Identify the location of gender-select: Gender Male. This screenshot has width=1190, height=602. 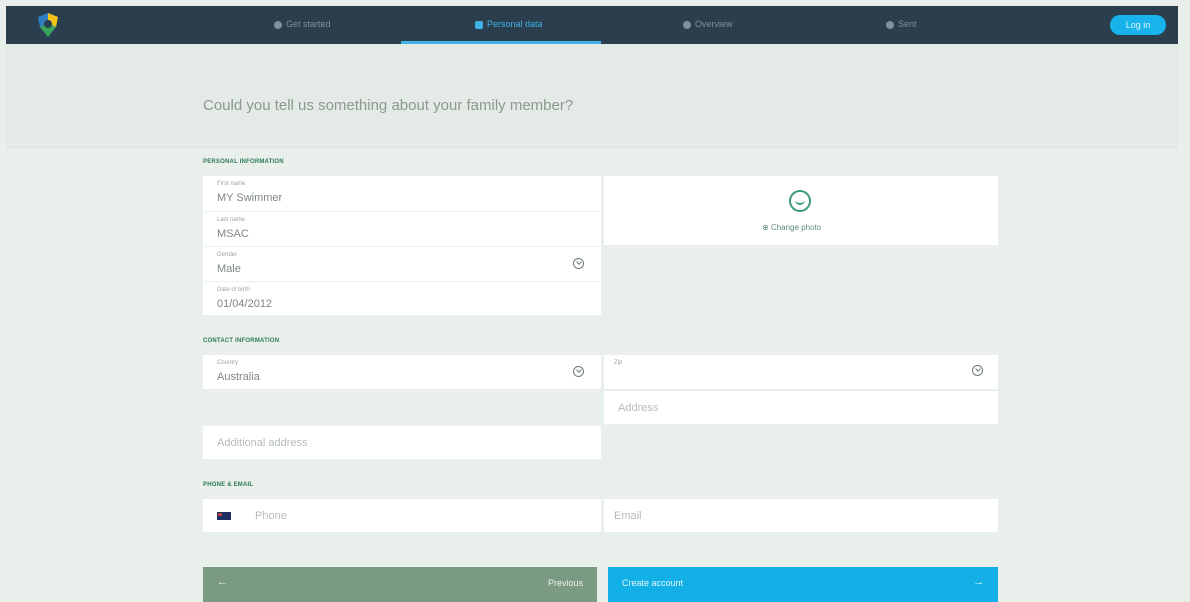
(402, 264).